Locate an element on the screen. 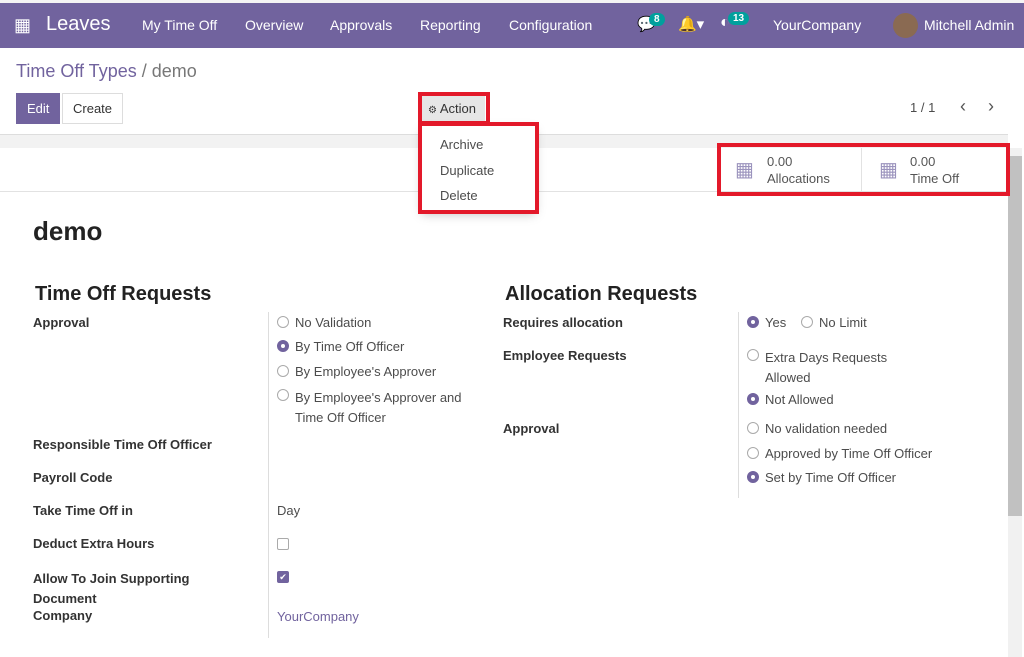 The width and height of the screenshot is (1024, 657). bell-icon: 🔔▾ is located at coordinates (691, 24).